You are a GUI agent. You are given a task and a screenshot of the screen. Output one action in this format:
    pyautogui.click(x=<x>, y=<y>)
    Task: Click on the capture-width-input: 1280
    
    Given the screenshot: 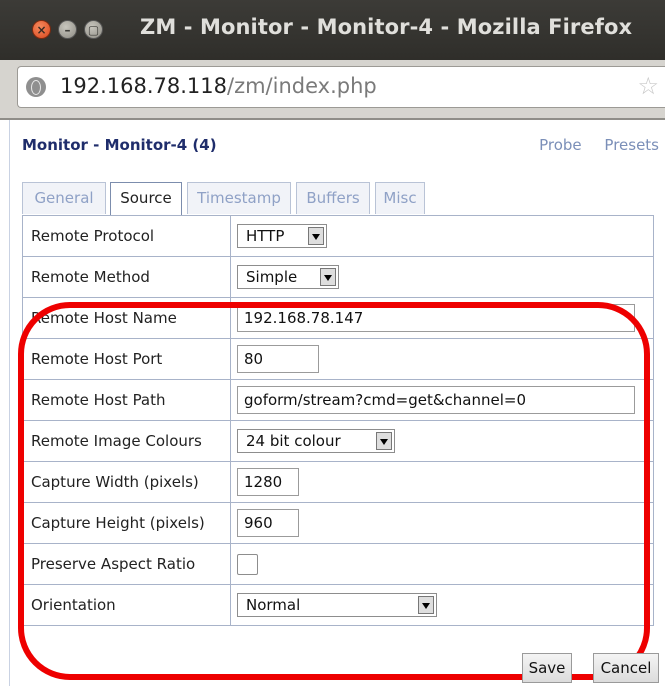 What is the action you would take?
    pyautogui.click(x=268, y=482)
    